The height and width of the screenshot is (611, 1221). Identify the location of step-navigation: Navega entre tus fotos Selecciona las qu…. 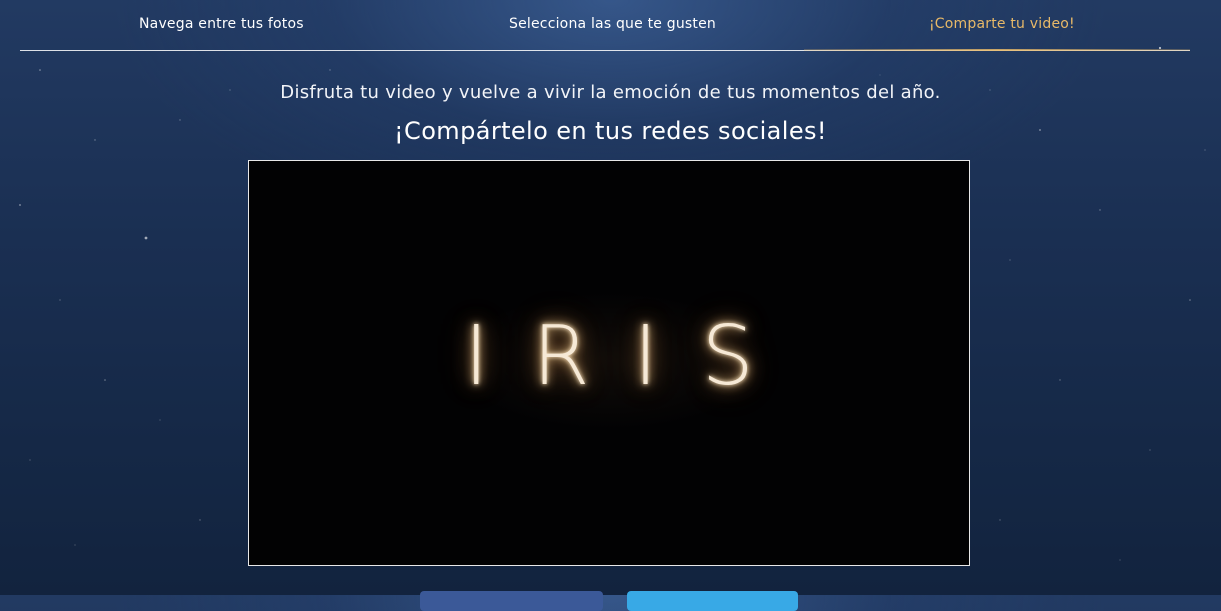
(605, 25).